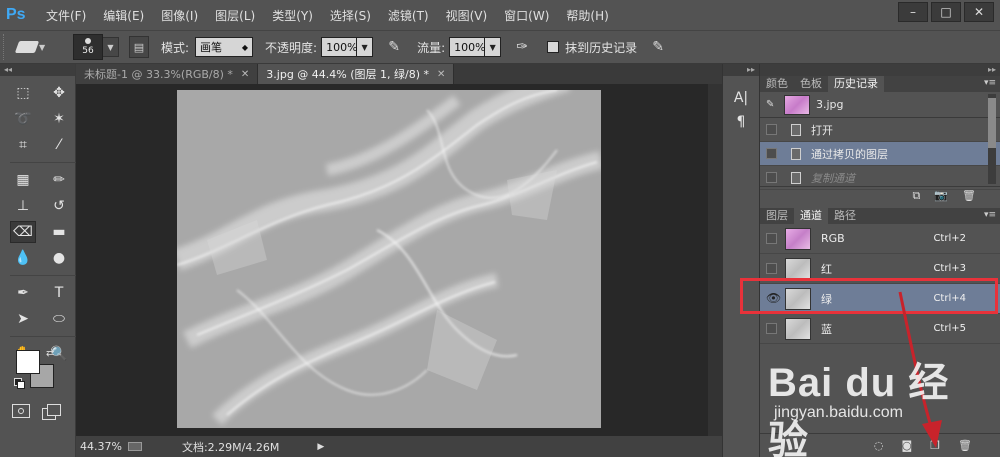 This screenshot has width=1000, height=457. What do you see at coordinates (493, 47) in the screenshot?
I see `flow-dropdown: ▼` at bounding box center [493, 47].